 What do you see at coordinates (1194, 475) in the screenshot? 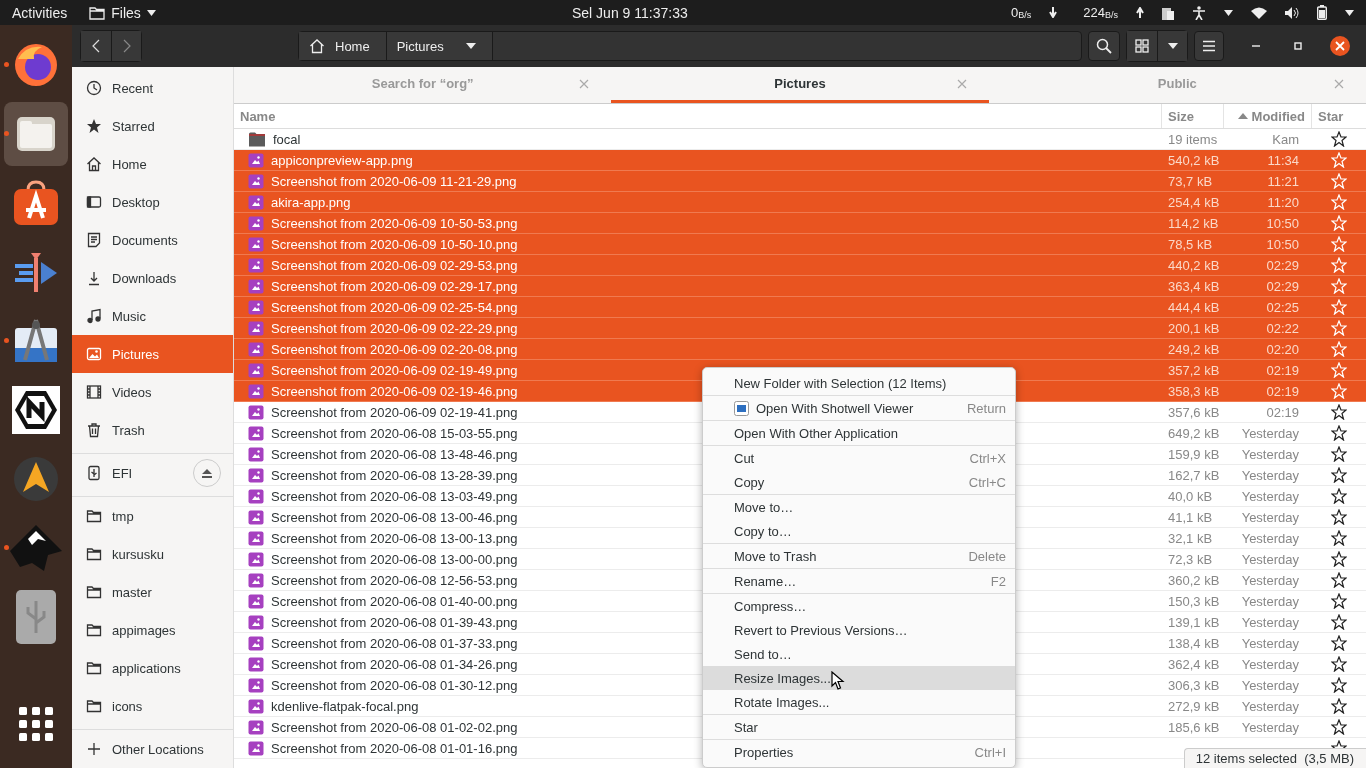
I see `file-size: 162,7 kB` at bounding box center [1194, 475].